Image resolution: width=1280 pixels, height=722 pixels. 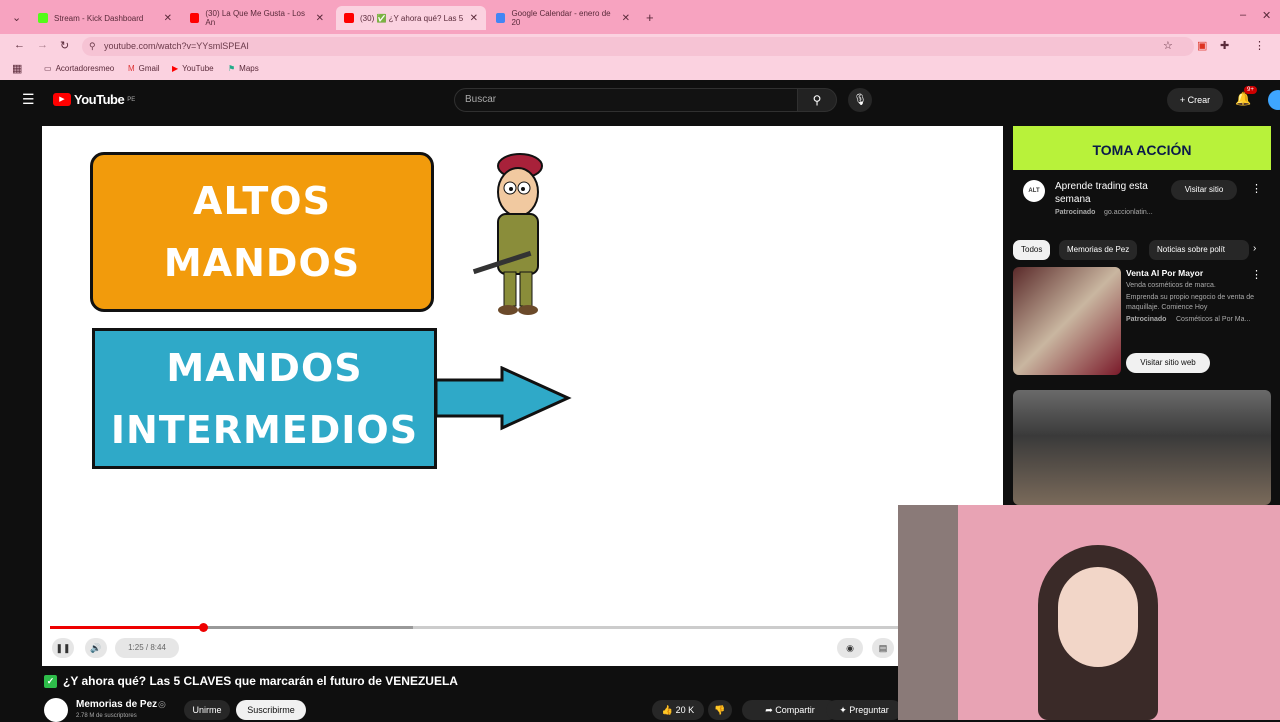 What do you see at coordinates (503, 398) in the screenshot?
I see `arrow-right-graphic` at bounding box center [503, 398].